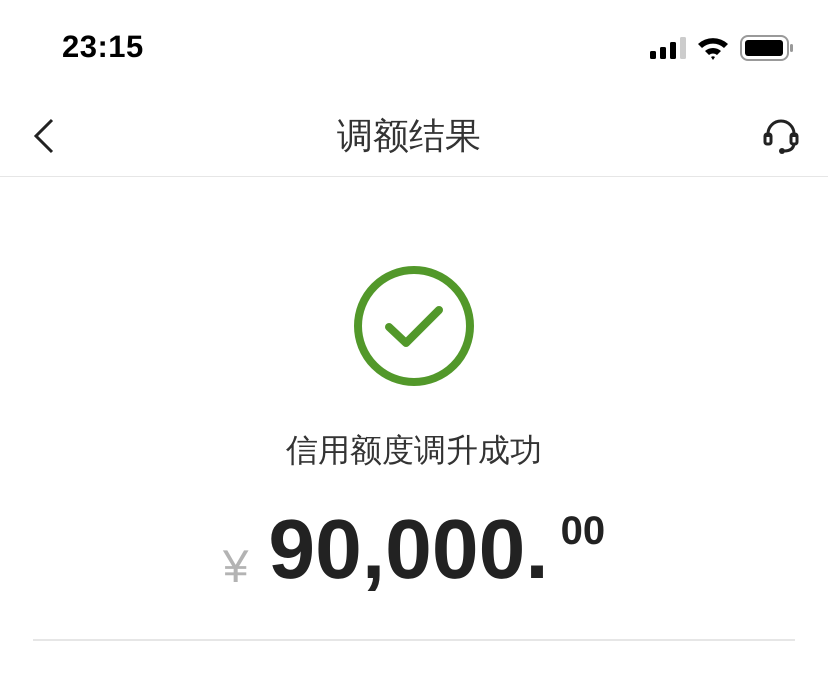 This screenshot has width=828, height=686. What do you see at coordinates (414, 450) in the screenshot?
I see `result-message: 信用额度调升成功` at bounding box center [414, 450].